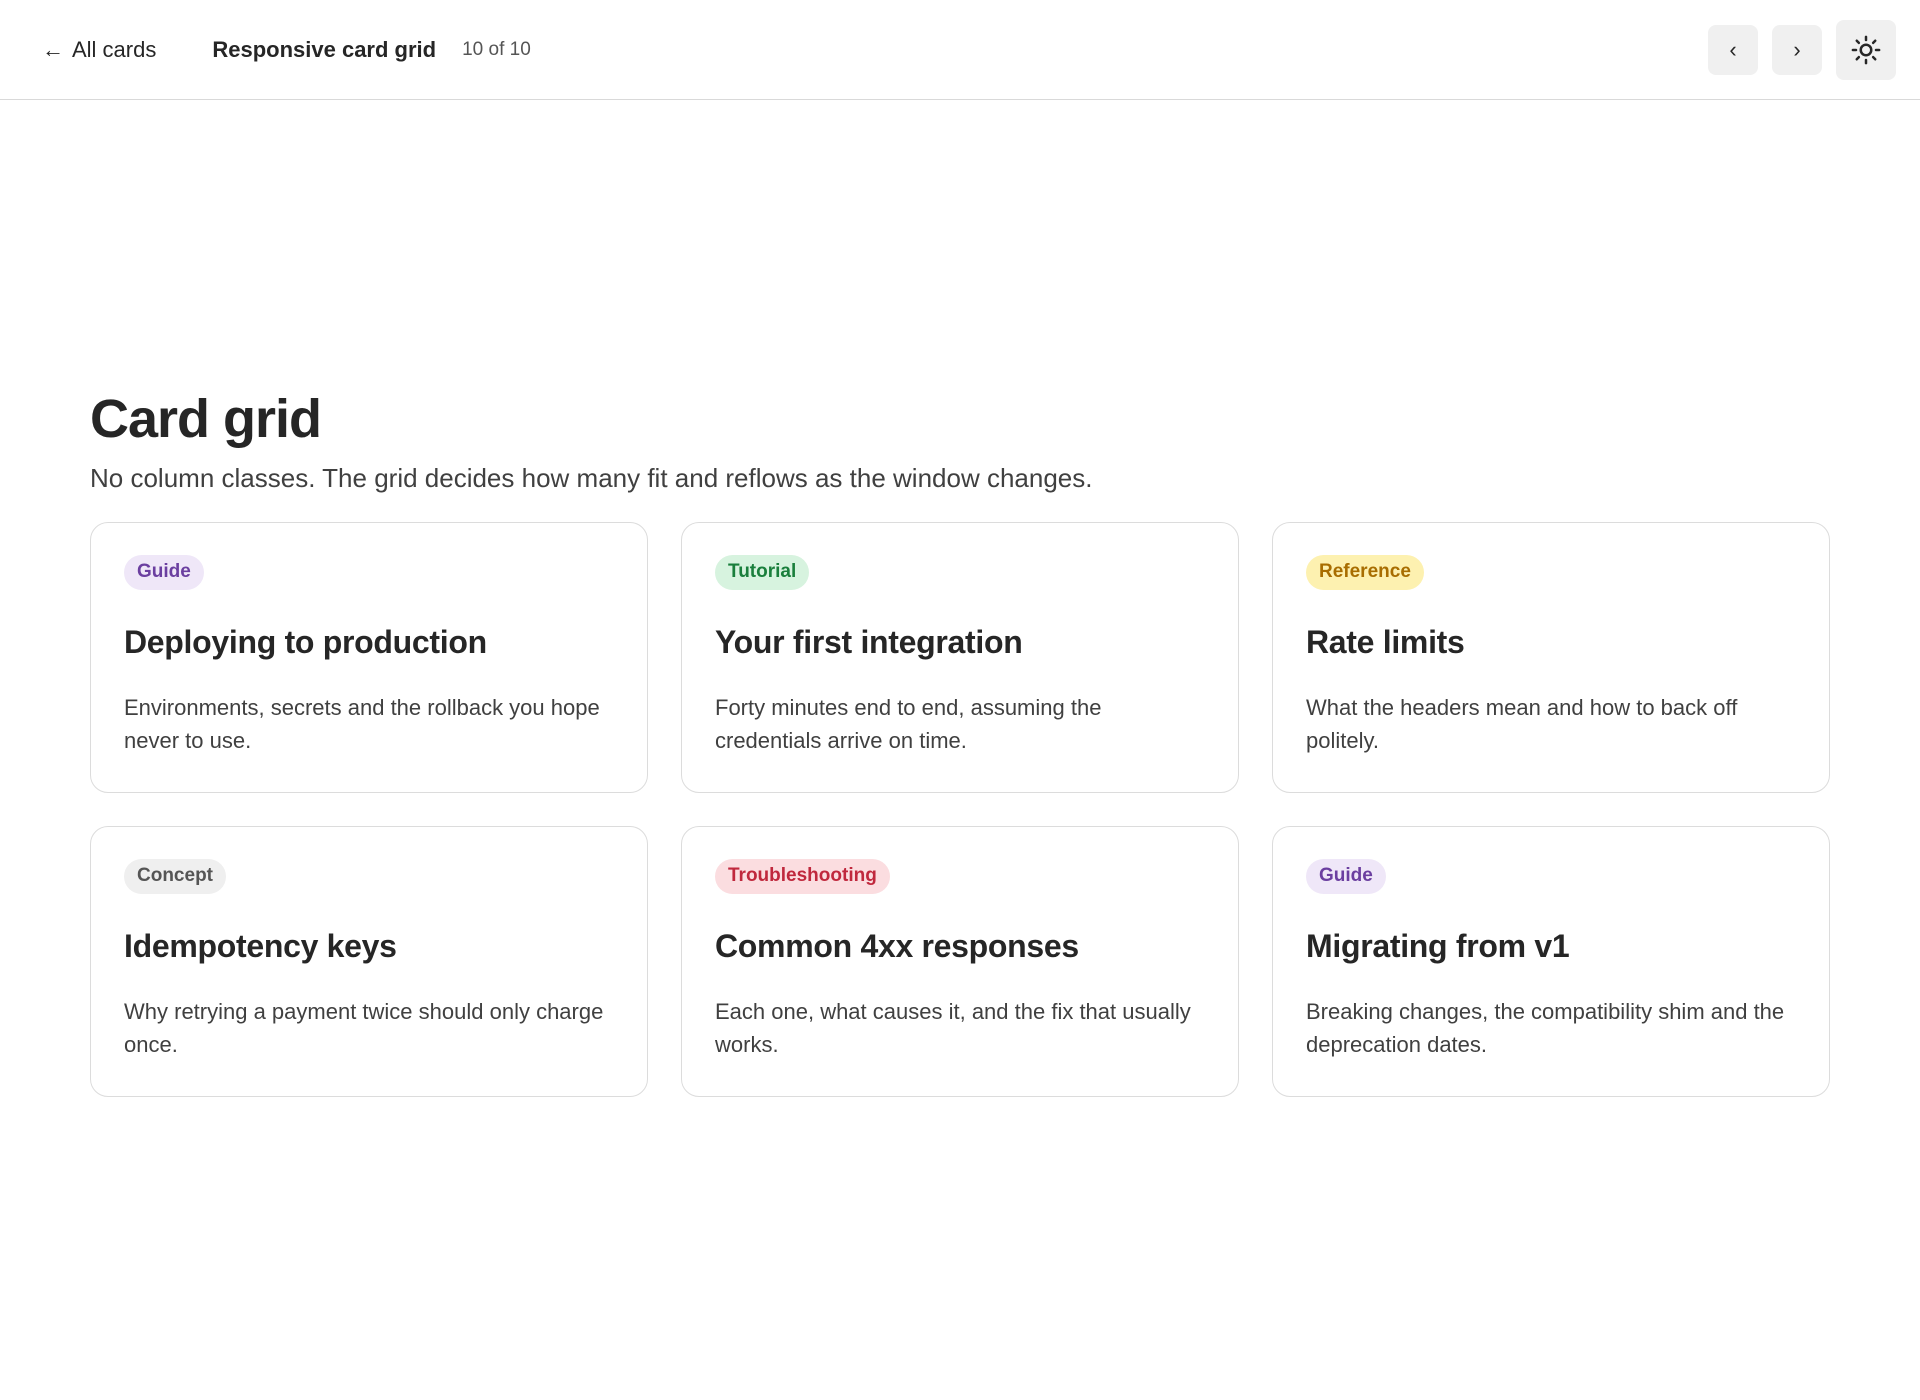 The height and width of the screenshot is (1400, 1920). What do you see at coordinates (324, 49) in the screenshot?
I see `deck-title: Responsive card grid` at bounding box center [324, 49].